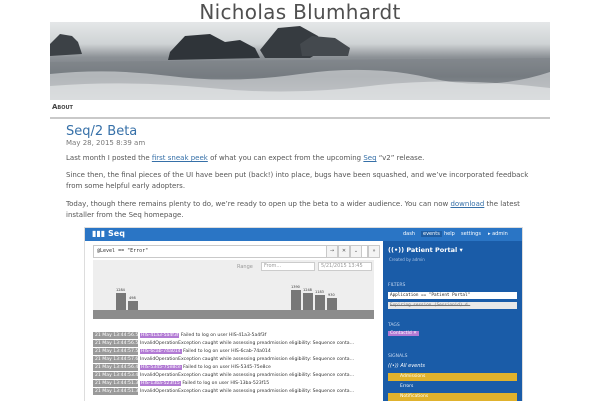 This screenshot has height=401, width=600. Describe the element at coordinates (119, 335) in the screenshot. I see `event-timestamp: 21 May 13:44:56.536` at that location.